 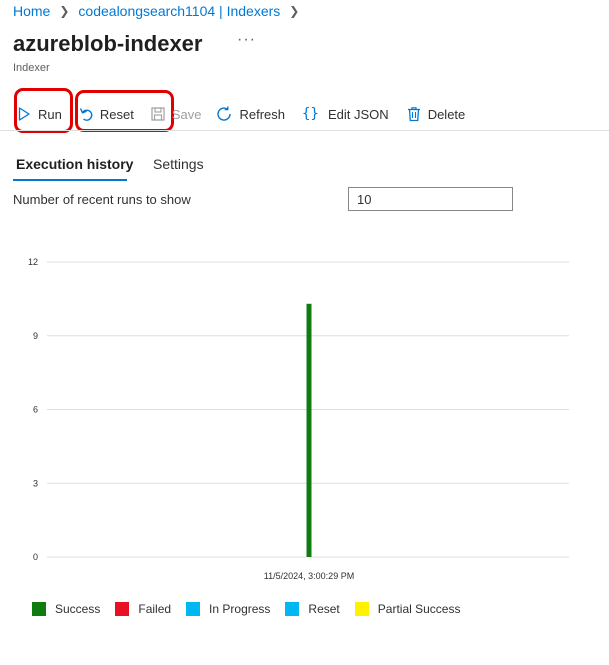 What do you see at coordinates (310, 114) in the screenshot?
I see `braces-icon: {}` at bounding box center [310, 114].